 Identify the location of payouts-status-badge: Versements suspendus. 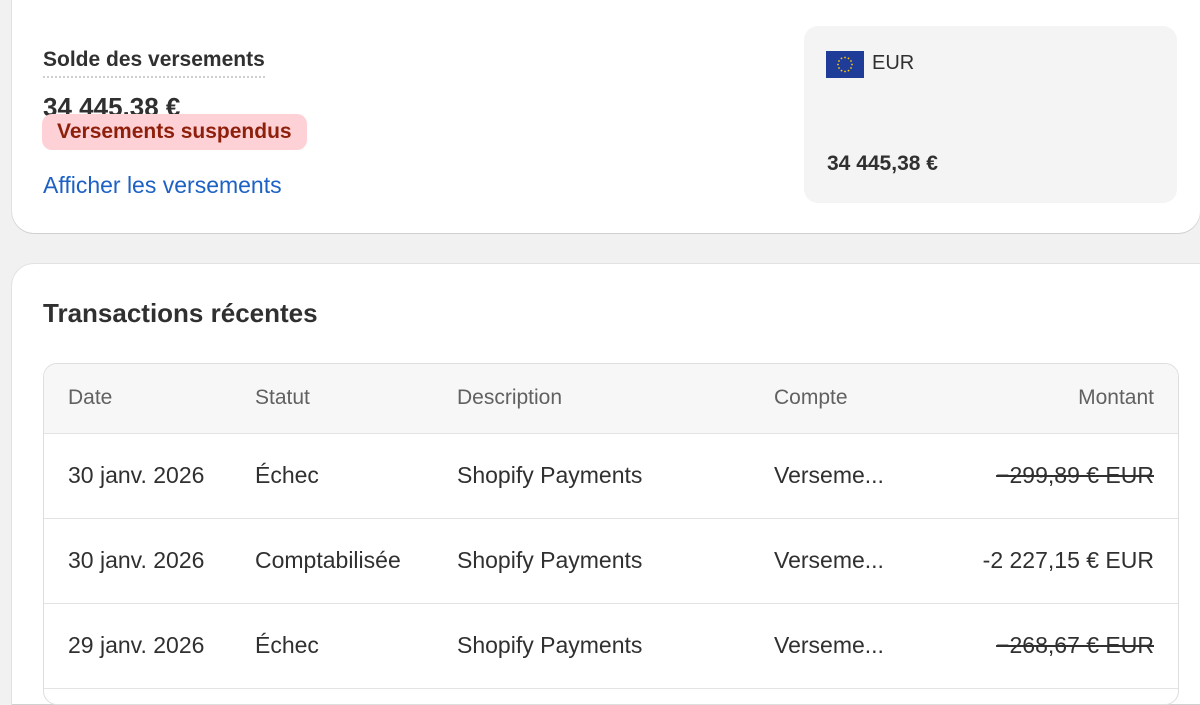
(174, 132).